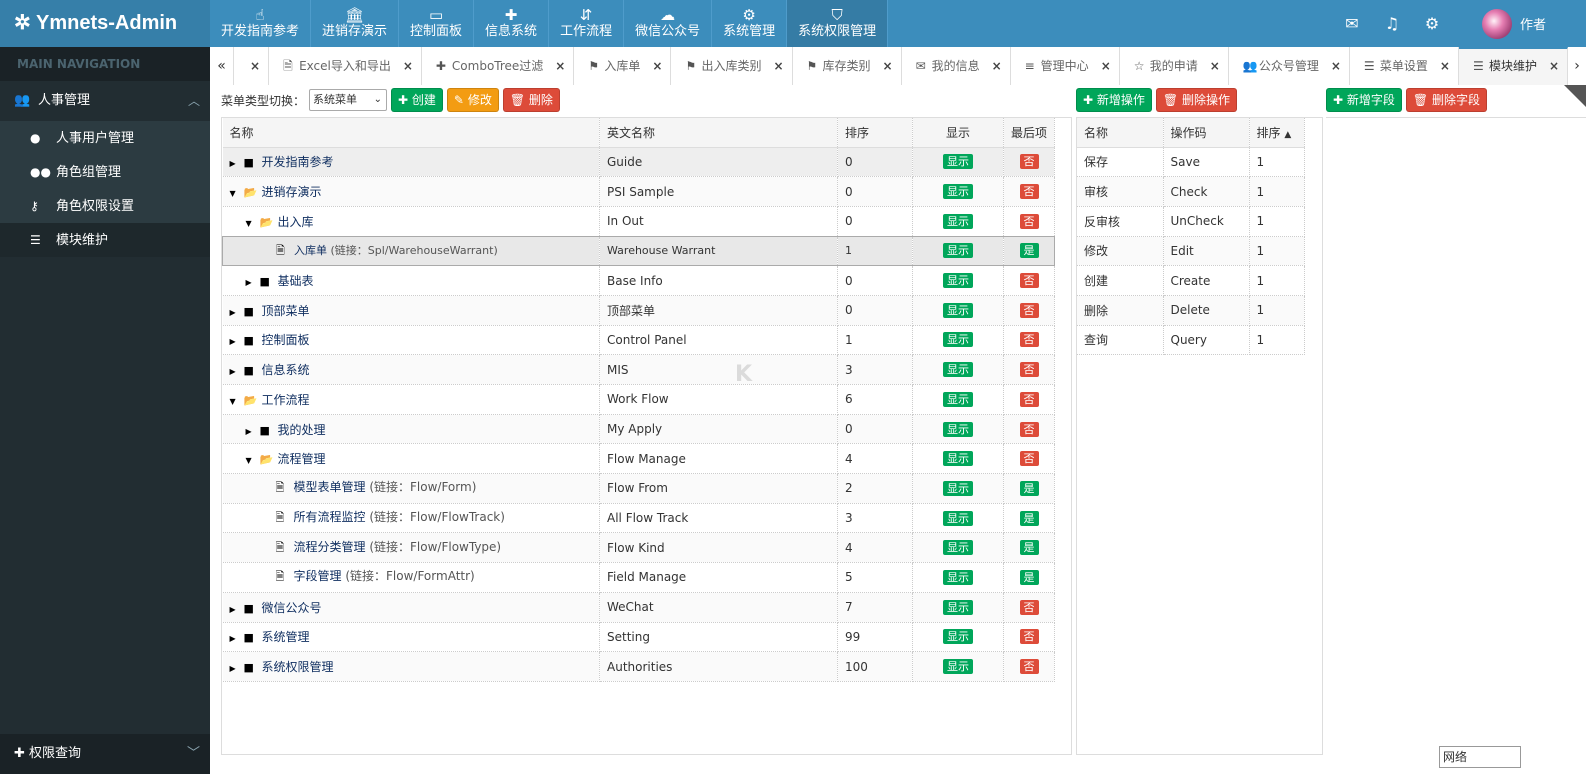 This screenshot has height=774, width=1586. Describe the element at coordinates (638, 429) in the screenshot. I see `table-row: ▶ ■ 我的处理 My Apply 0 显示 否` at that location.